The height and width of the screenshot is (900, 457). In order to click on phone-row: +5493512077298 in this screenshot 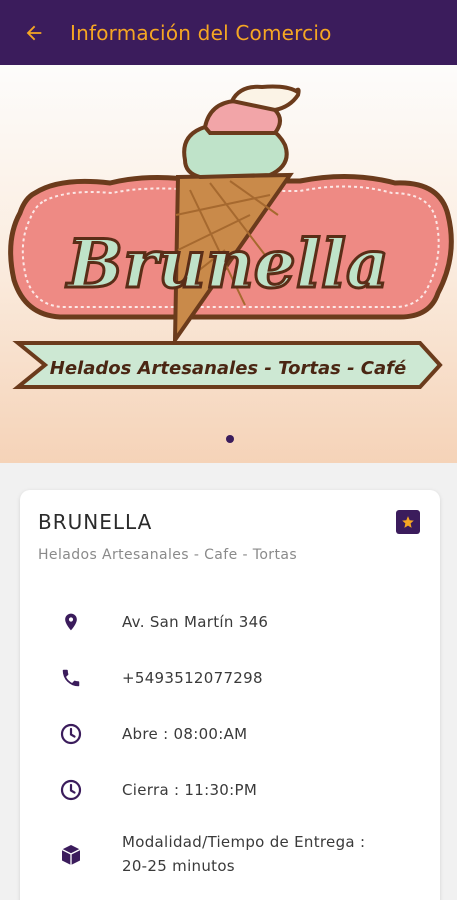, I will do `click(230, 678)`.